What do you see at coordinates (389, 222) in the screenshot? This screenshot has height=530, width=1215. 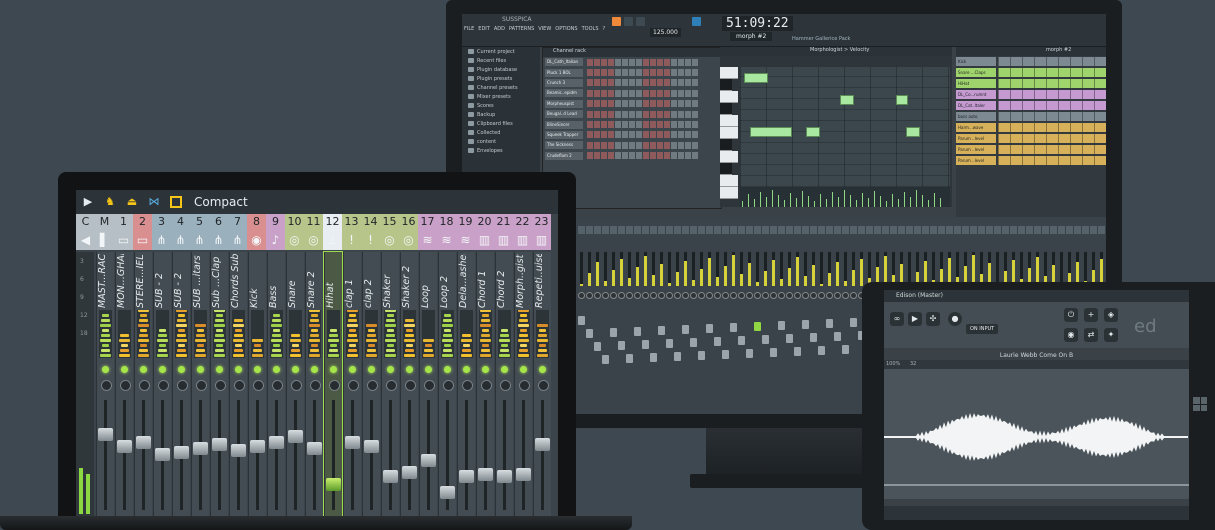 I see `track-number-15: 15` at bounding box center [389, 222].